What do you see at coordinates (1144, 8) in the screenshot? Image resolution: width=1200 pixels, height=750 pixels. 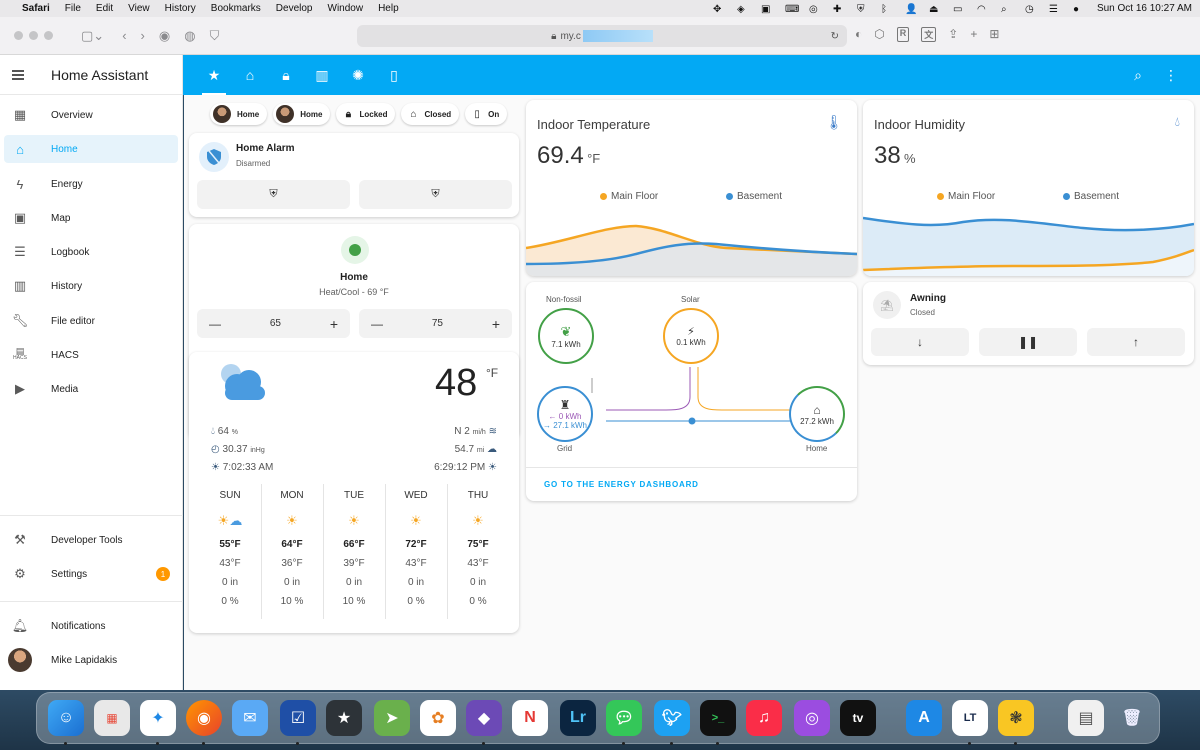 I see `menubar-clock: Sun Oct 16 10:27 AM` at bounding box center [1144, 8].